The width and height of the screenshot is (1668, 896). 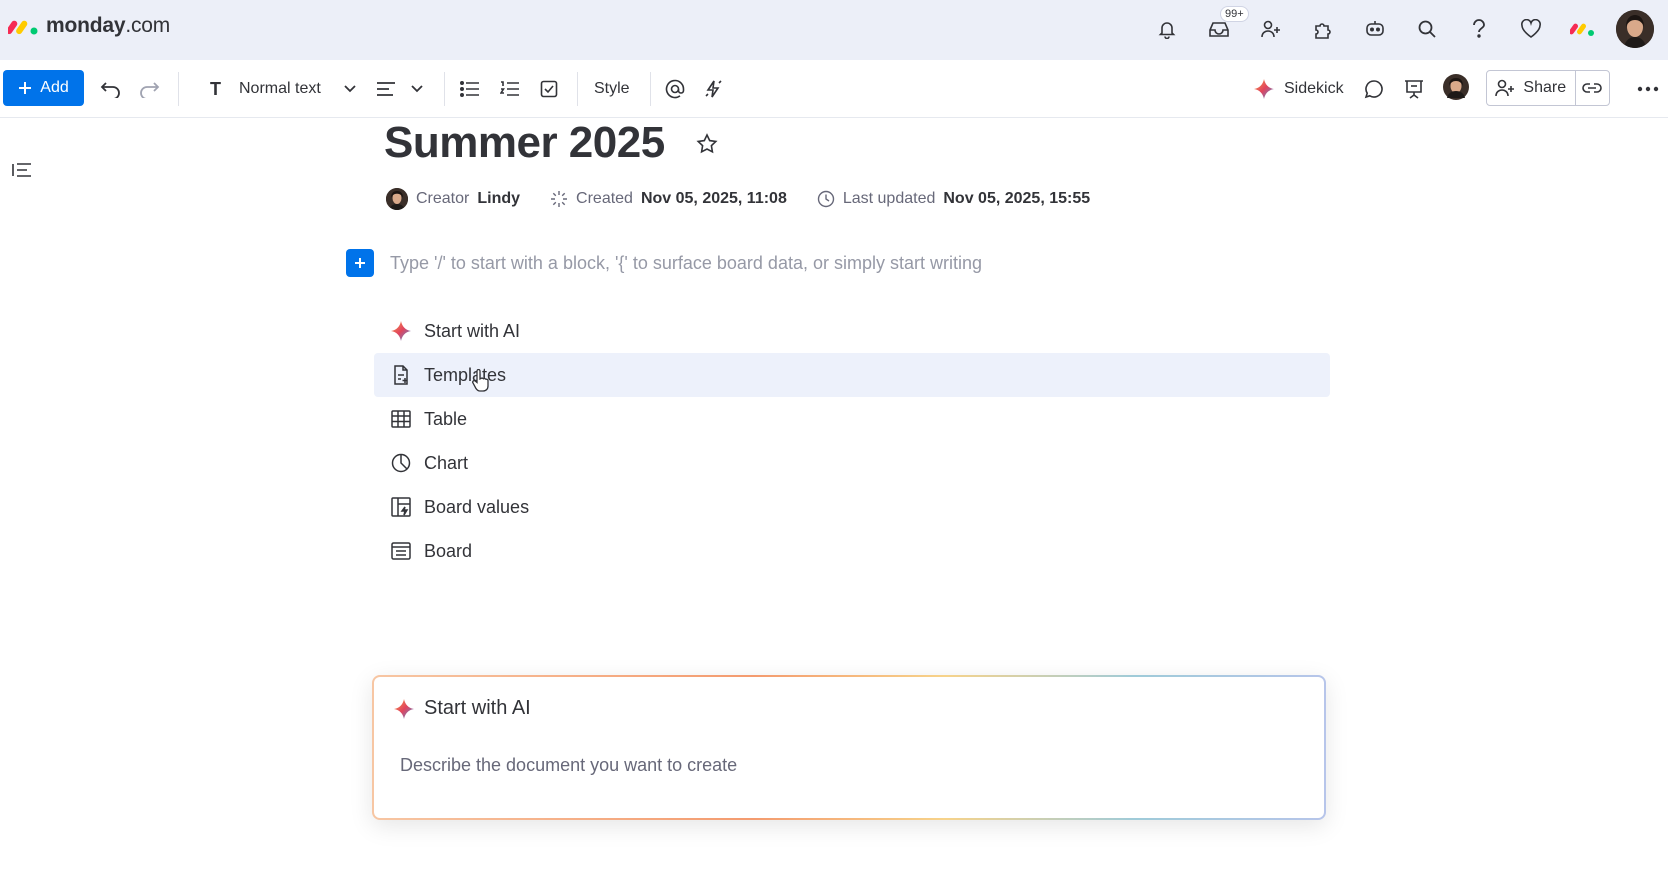 What do you see at coordinates (1167, 29) in the screenshot?
I see `bell-icon` at bounding box center [1167, 29].